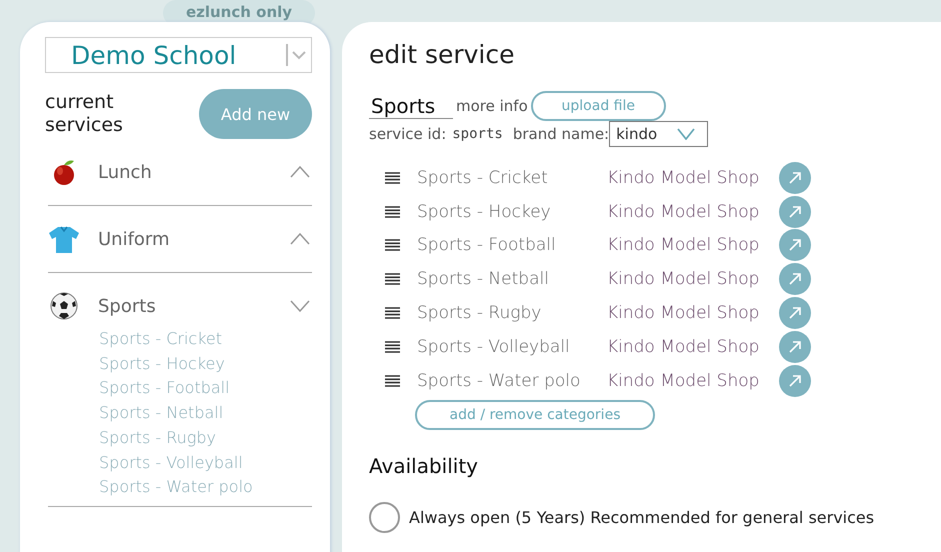 The height and width of the screenshot is (552, 941). Describe the element at coordinates (484, 212) in the screenshot. I see `category-name: Sports - Hockey` at that location.